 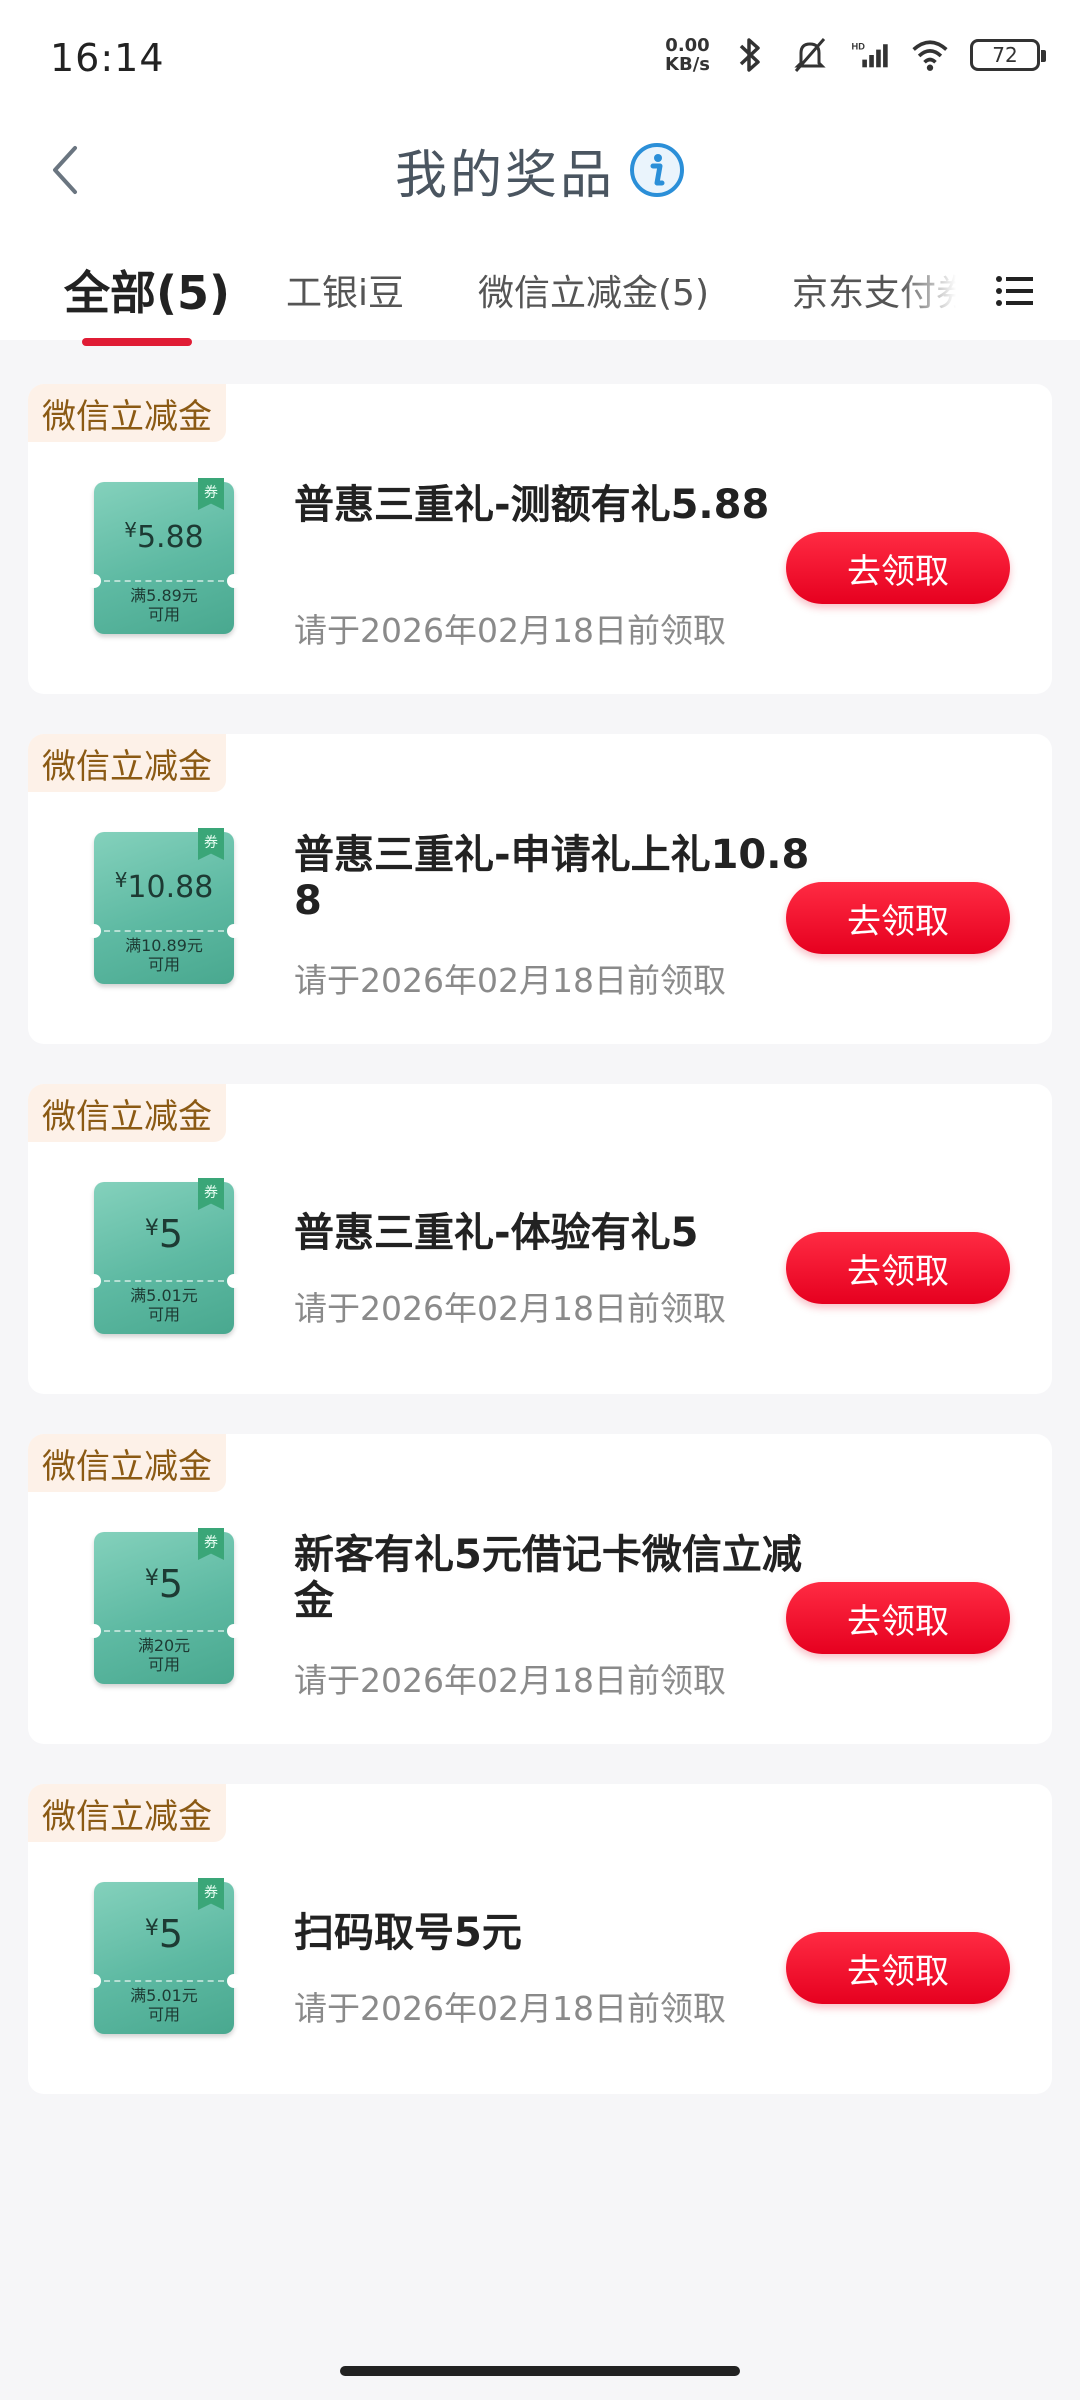 I want to click on prize-title: 扫码取号5元, so click(x=408, y=1933).